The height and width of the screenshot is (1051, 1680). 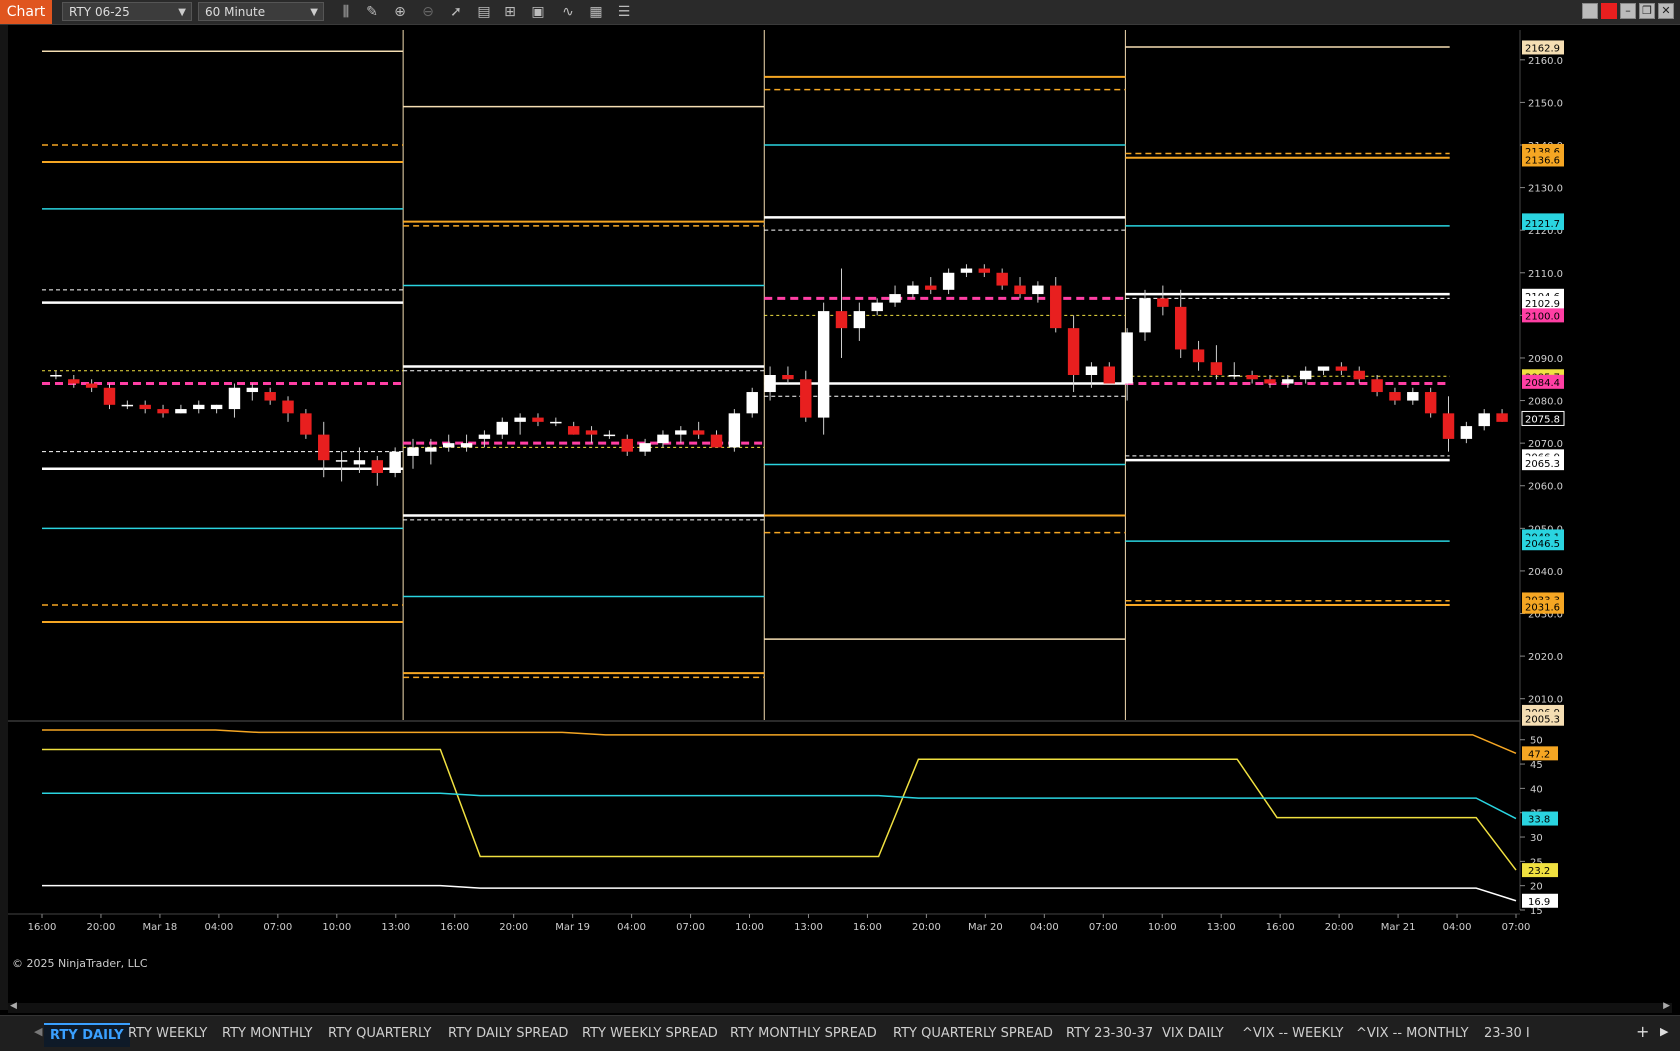 What do you see at coordinates (840, 1007) in the screenshot?
I see `horizontal-scrollbar: ◀ ▶` at bounding box center [840, 1007].